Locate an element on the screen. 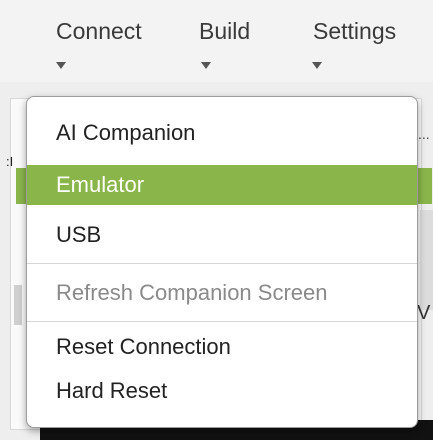  menu-item-refresh-companion-screen: Refresh Companion Screen is located at coordinates (222, 293).